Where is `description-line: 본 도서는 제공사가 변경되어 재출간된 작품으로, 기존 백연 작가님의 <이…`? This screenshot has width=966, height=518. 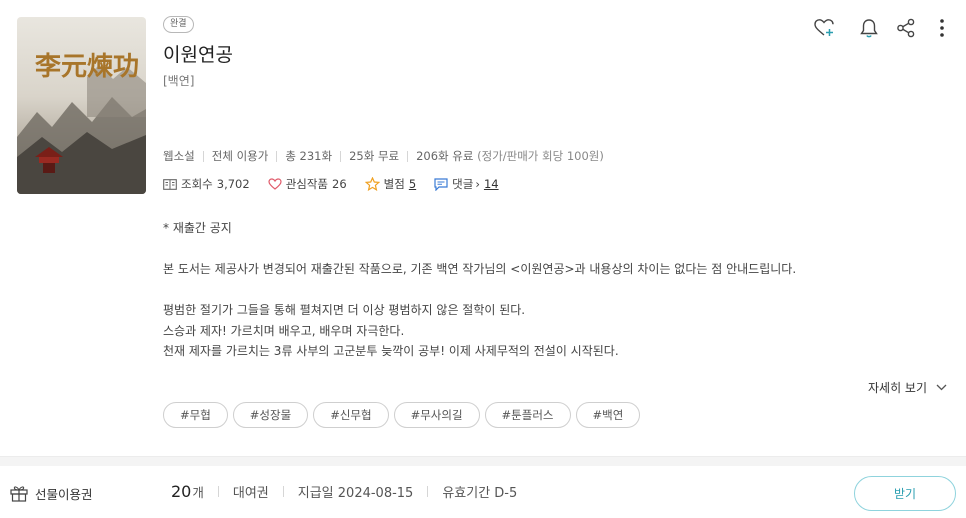 description-line: 본 도서는 제공사가 변경되어 재출간된 작품으로, 기존 백연 작가님의 <이… is located at coordinates (480, 269).